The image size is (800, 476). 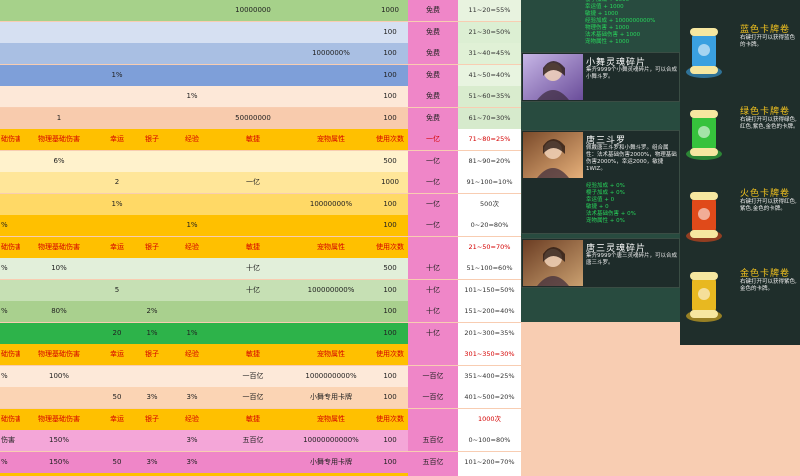 What do you see at coordinates (331, 440) in the screenshot?
I see `table-cell: 10000000000%` at bounding box center [331, 440].